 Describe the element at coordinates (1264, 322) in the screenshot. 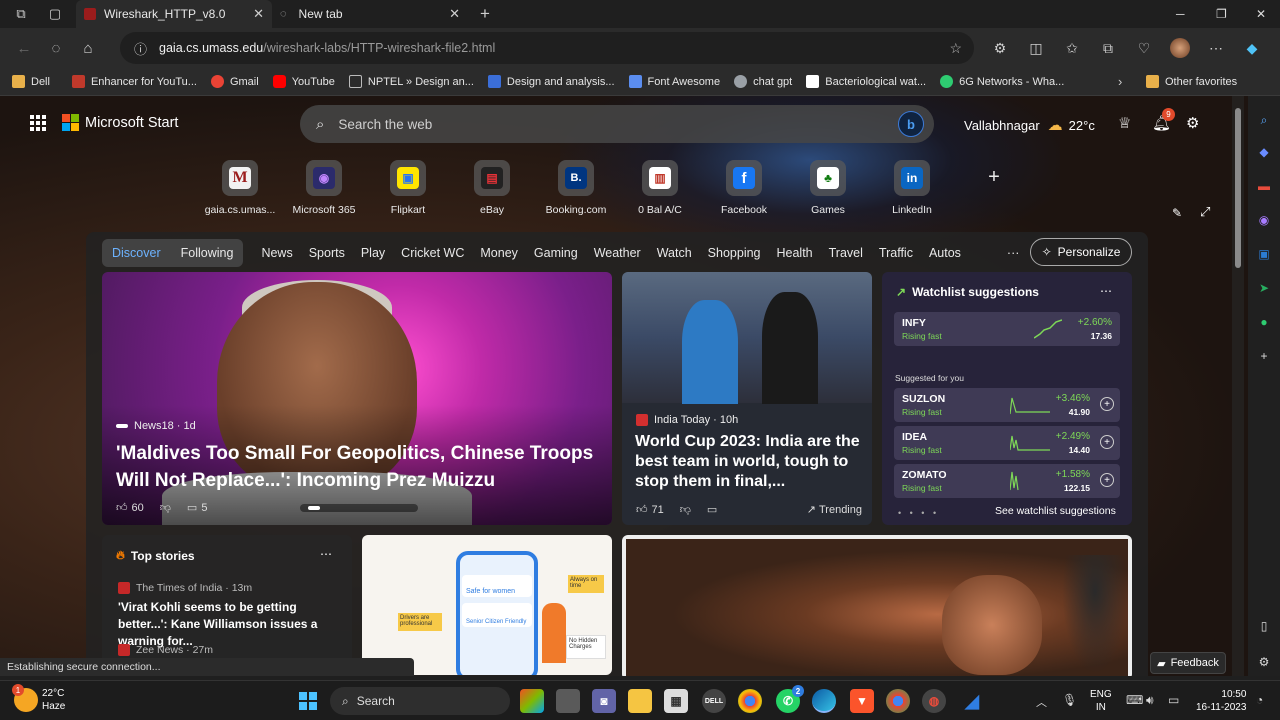

I see `tree-icon: ●` at that location.